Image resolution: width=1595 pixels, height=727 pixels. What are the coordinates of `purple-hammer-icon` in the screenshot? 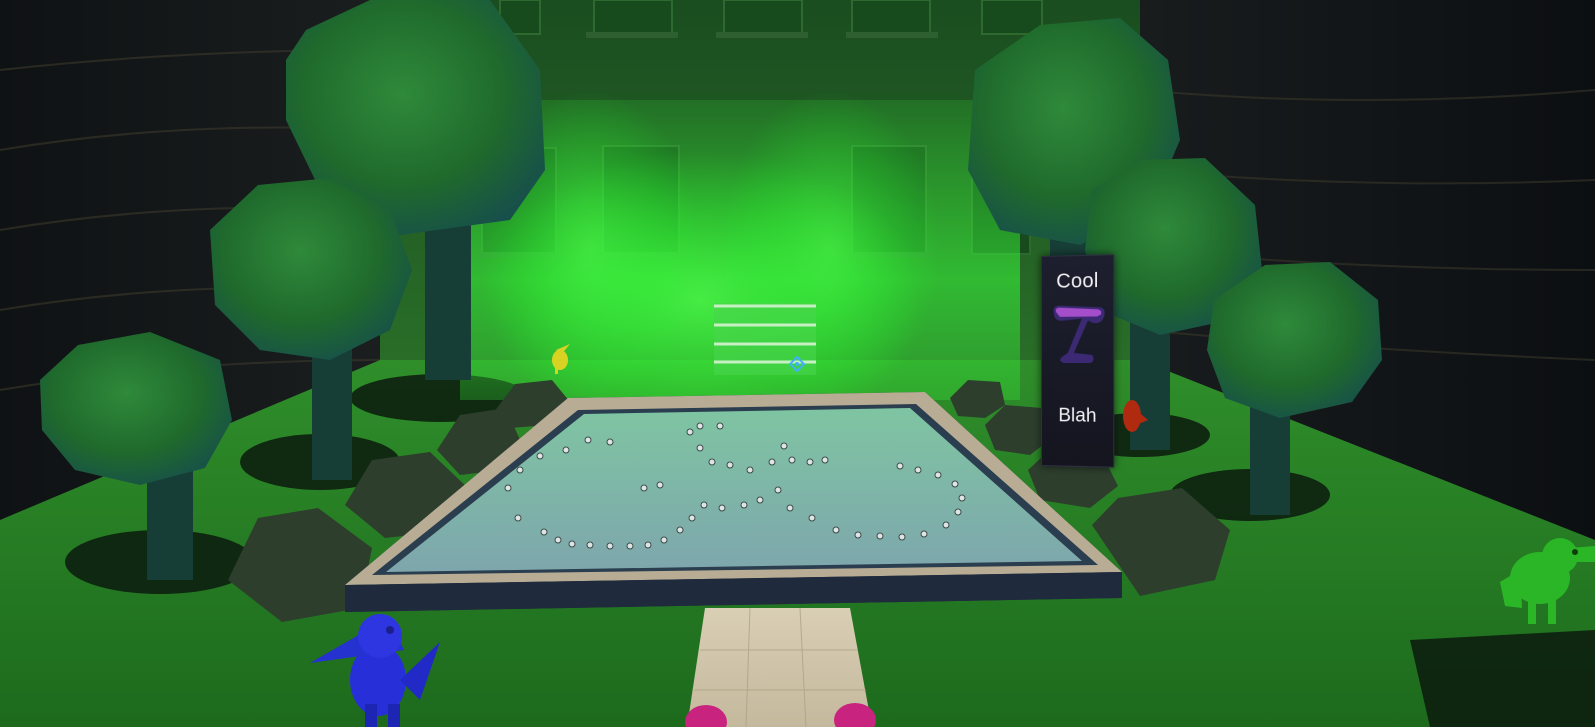 It's located at (1079, 334).